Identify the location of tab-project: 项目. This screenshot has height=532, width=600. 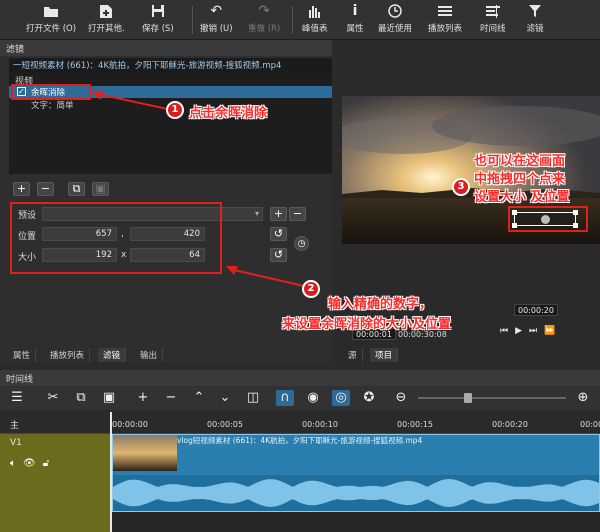
(384, 355).